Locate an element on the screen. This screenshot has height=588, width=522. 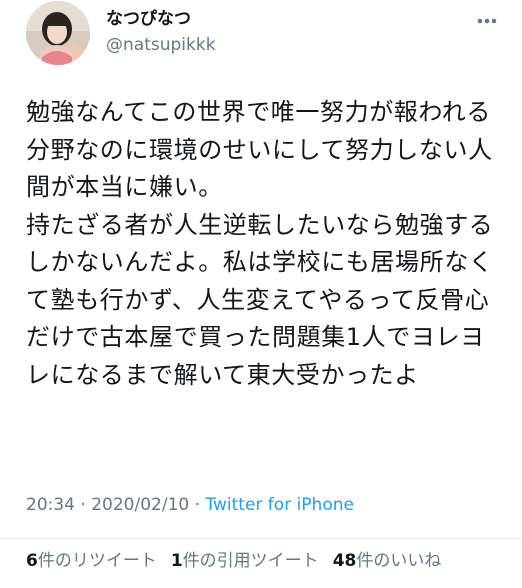
quotes-stat: 1件の引用ツイート is located at coordinates (245, 561).